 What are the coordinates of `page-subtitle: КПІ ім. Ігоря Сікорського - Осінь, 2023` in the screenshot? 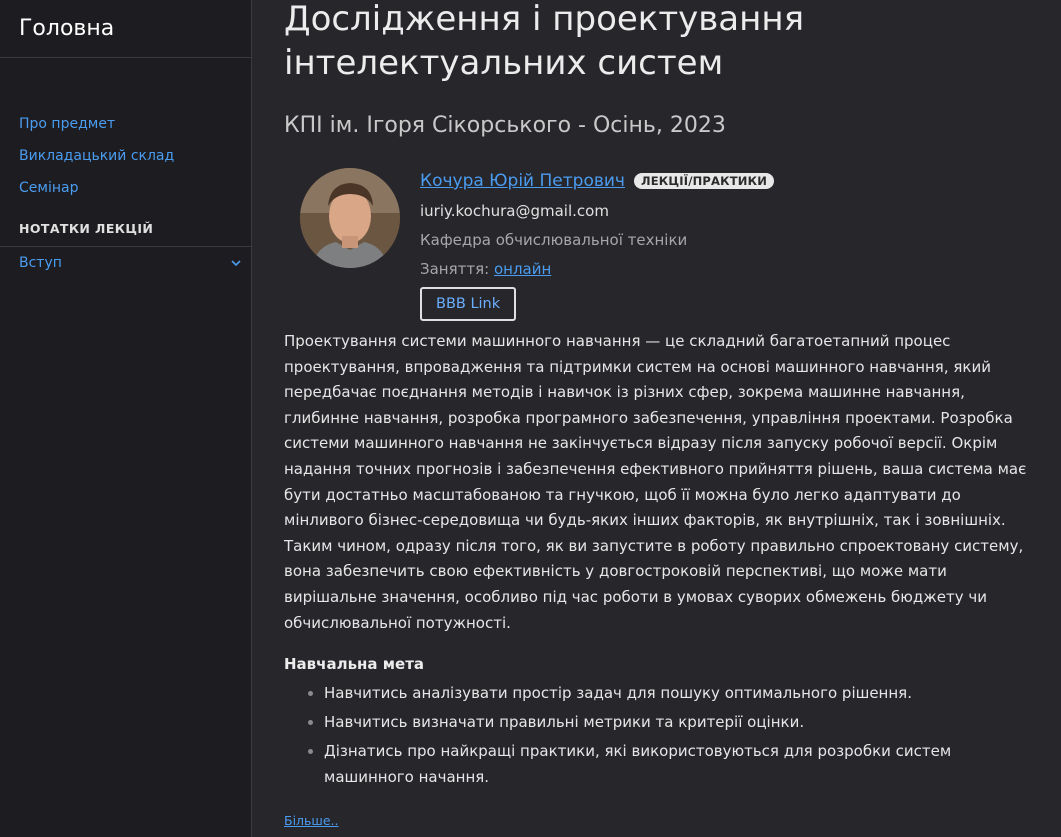 It's located at (505, 125).